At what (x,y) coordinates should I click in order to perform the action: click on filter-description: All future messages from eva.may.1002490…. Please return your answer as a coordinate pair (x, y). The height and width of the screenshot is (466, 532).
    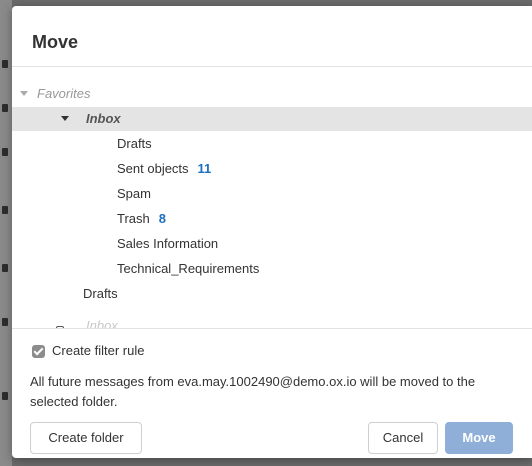
    Looking at the image, I should click on (253, 391).